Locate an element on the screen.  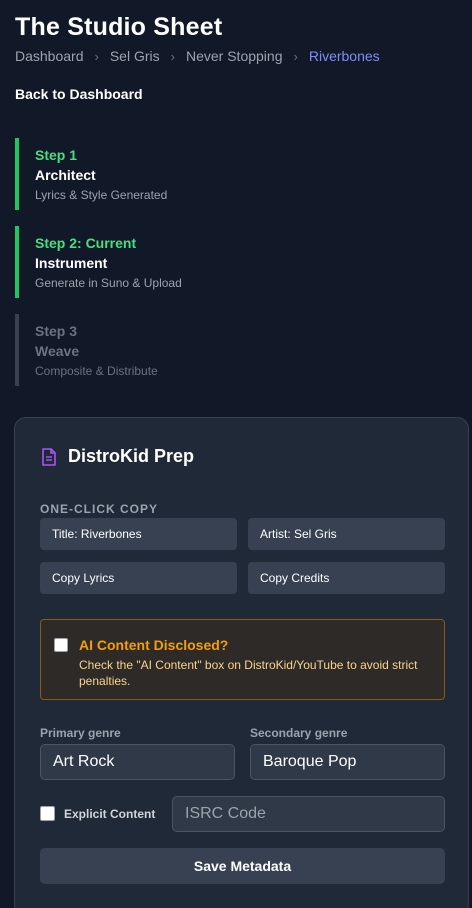
card-title: DistroKid Prep is located at coordinates (117, 456).